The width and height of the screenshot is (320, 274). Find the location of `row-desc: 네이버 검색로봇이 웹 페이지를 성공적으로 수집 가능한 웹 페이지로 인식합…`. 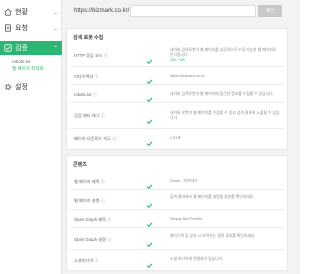

row-desc: 네이버 검색로봇이 웹 페이지를 성공적으로 수집 가능한 웹 페이지로 인식합… is located at coordinates (225, 55).